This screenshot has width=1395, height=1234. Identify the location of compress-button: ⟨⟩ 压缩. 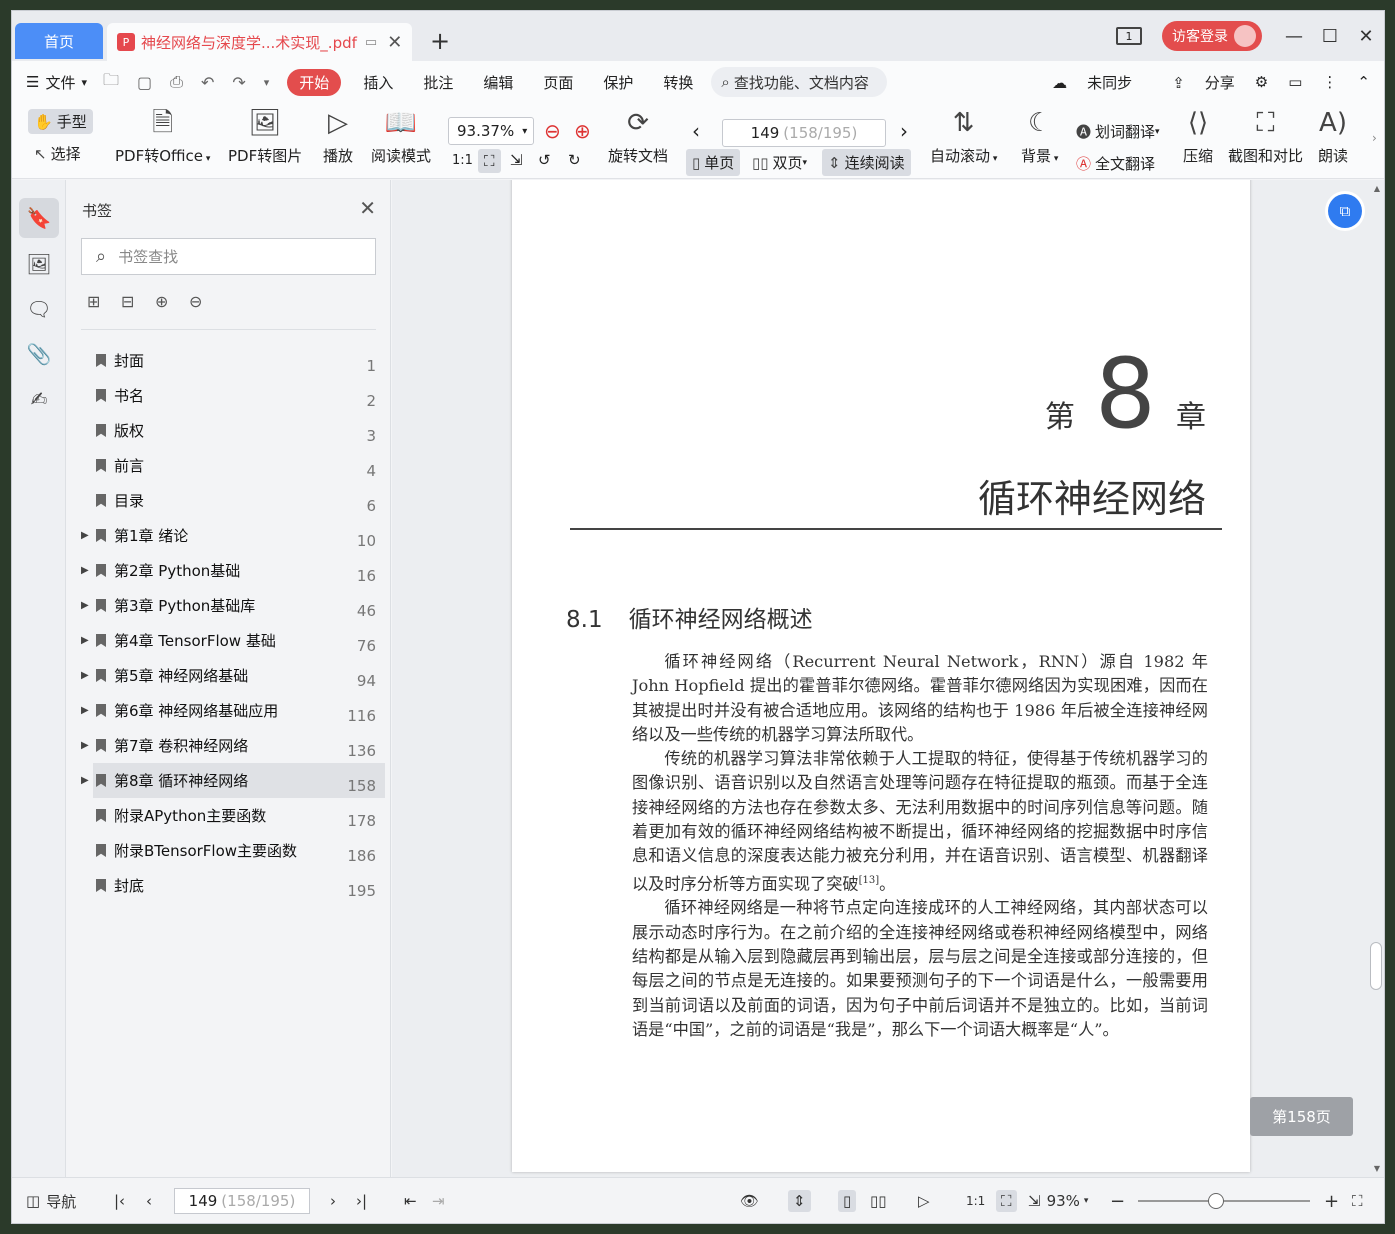
(1198, 134).